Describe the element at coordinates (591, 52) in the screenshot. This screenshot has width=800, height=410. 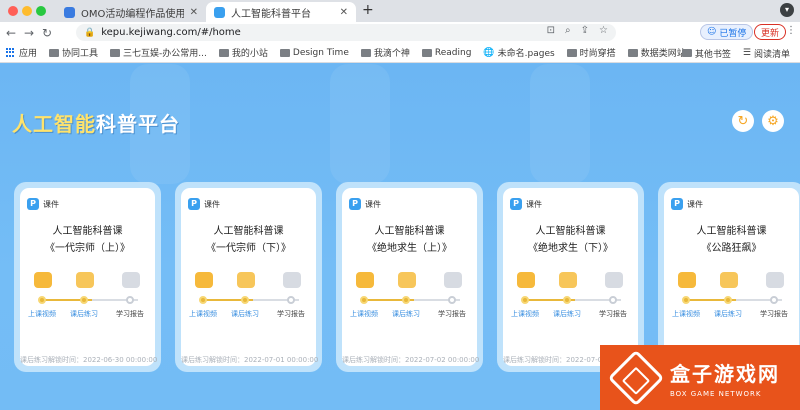
I see `bookmark-folder: 时尚穿搭` at that location.